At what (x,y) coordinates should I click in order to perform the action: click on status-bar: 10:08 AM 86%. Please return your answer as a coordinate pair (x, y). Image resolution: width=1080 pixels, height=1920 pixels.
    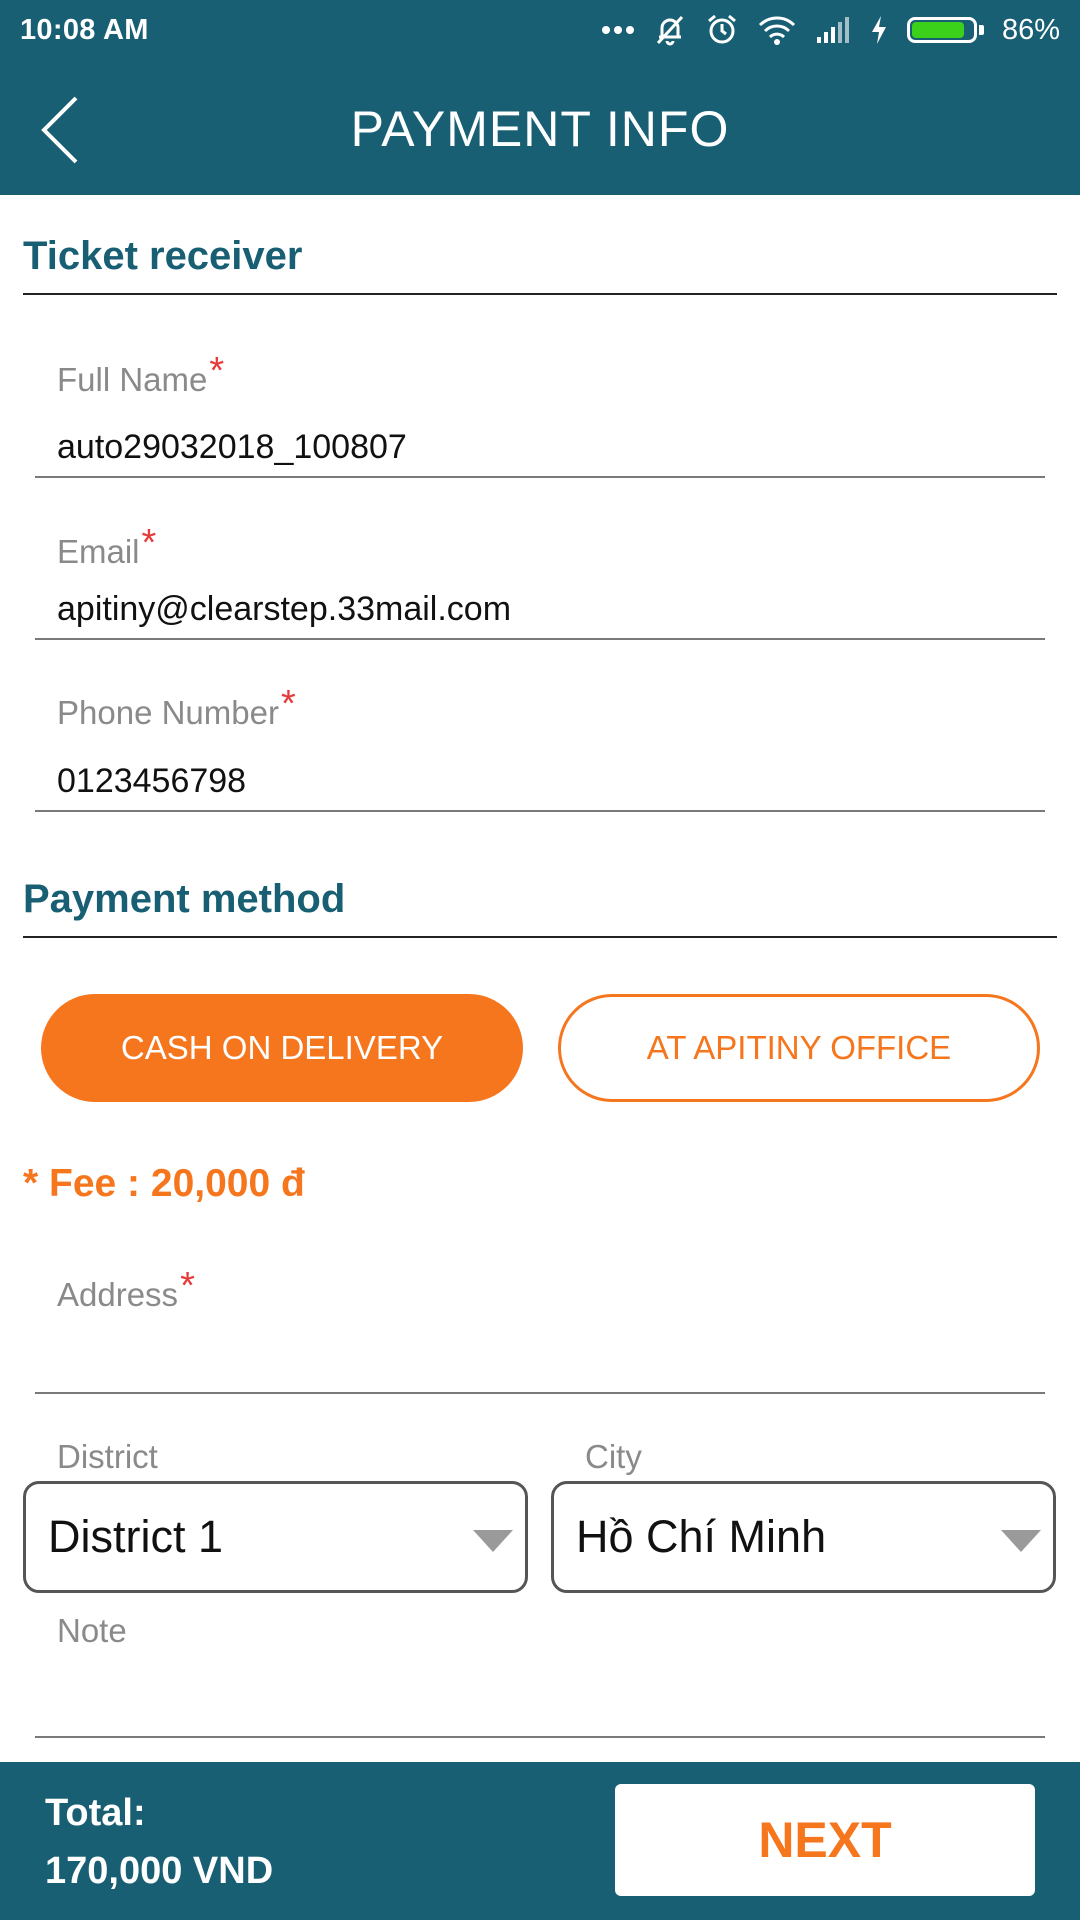
    Looking at the image, I should click on (540, 30).